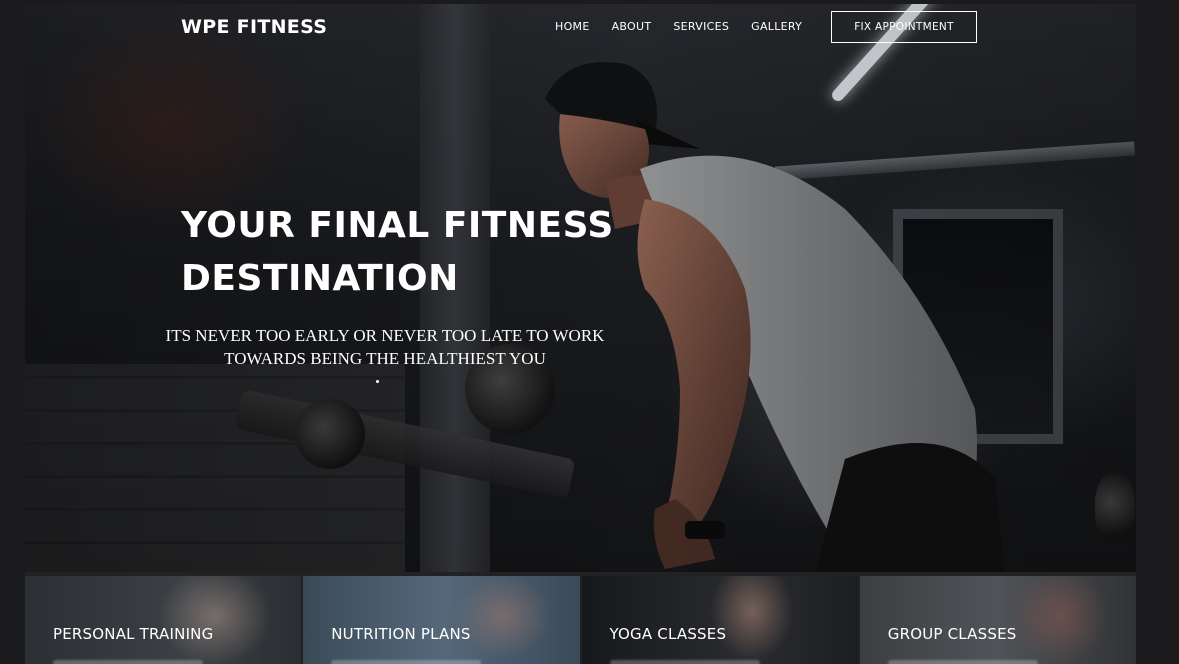 This screenshot has width=1179, height=664. I want to click on hero-headline: YOUR FINAL FITNESS DESTINATION, so click(441, 252).